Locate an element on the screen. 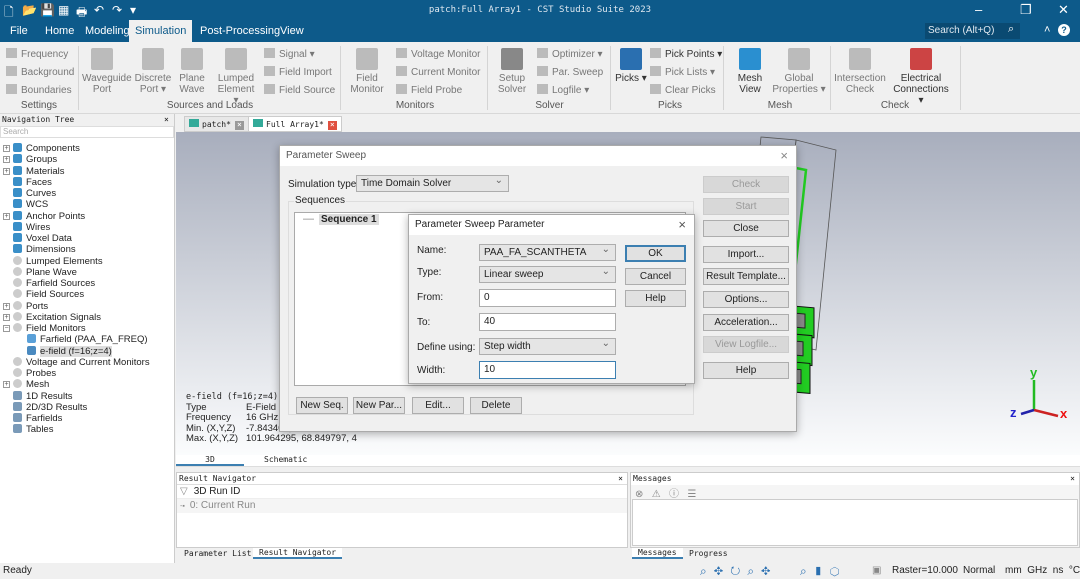 The height and width of the screenshot is (579, 1080). tab-post-processing: Post-Processing is located at coordinates (240, 31).